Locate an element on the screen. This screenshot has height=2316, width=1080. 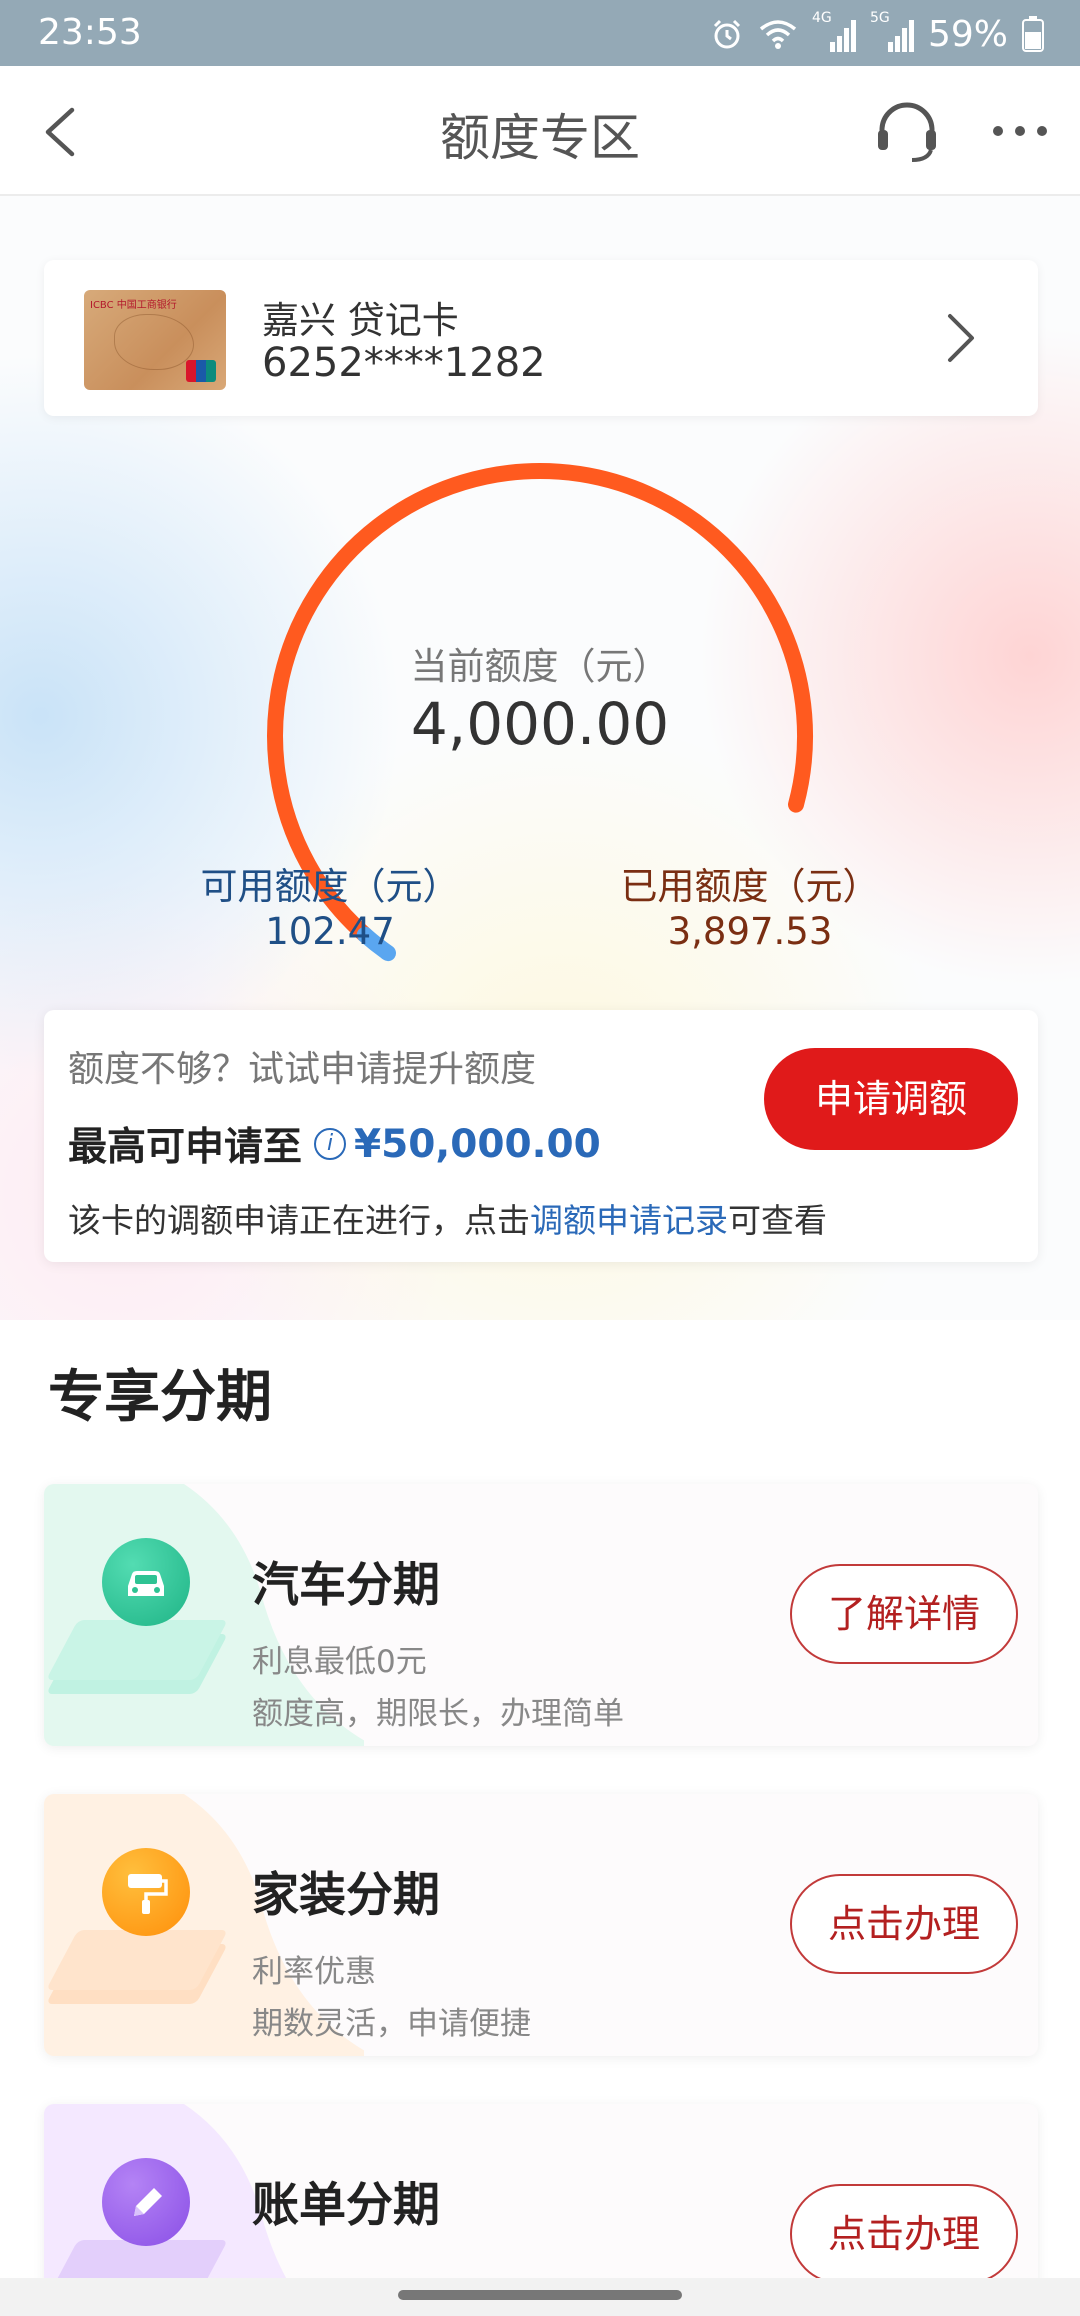
installment-title: 家装分期 is located at coordinates (346, 1895).